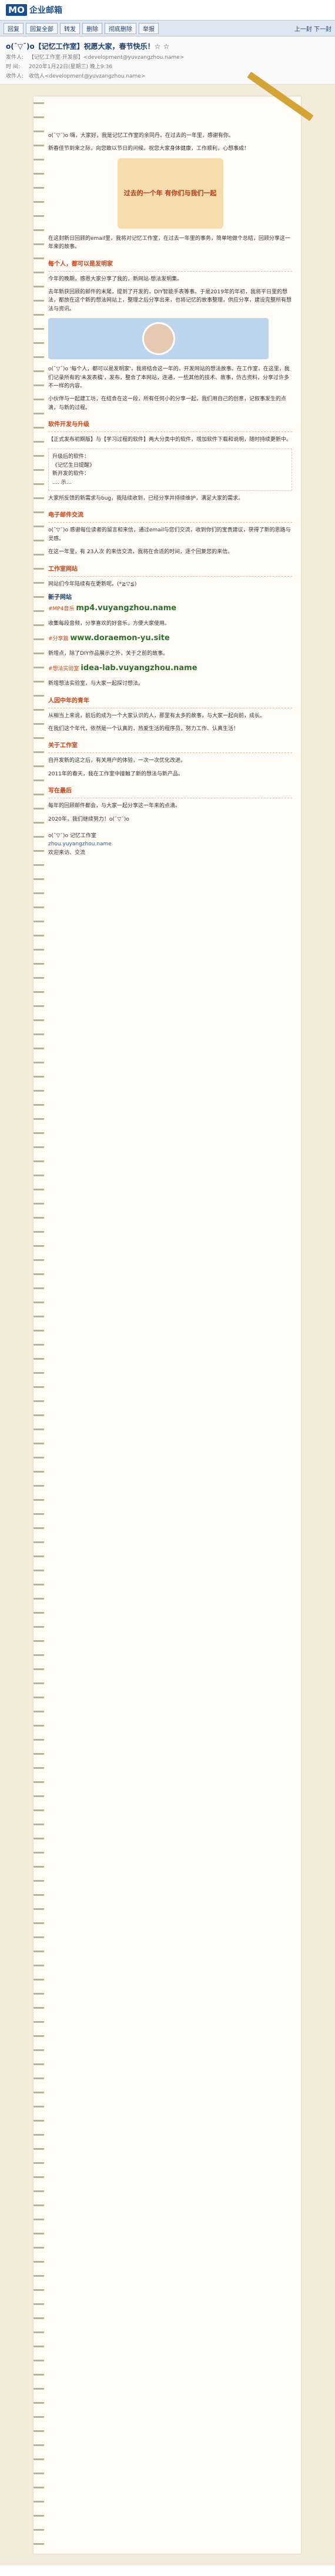 This screenshot has width=335, height=2576. What do you see at coordinates (93, 584) in the screenshot?
I see `section-paragraph: 网站们今年陆续有在更新呢。(*≧▽≦)` at bounding box center [93, 584].